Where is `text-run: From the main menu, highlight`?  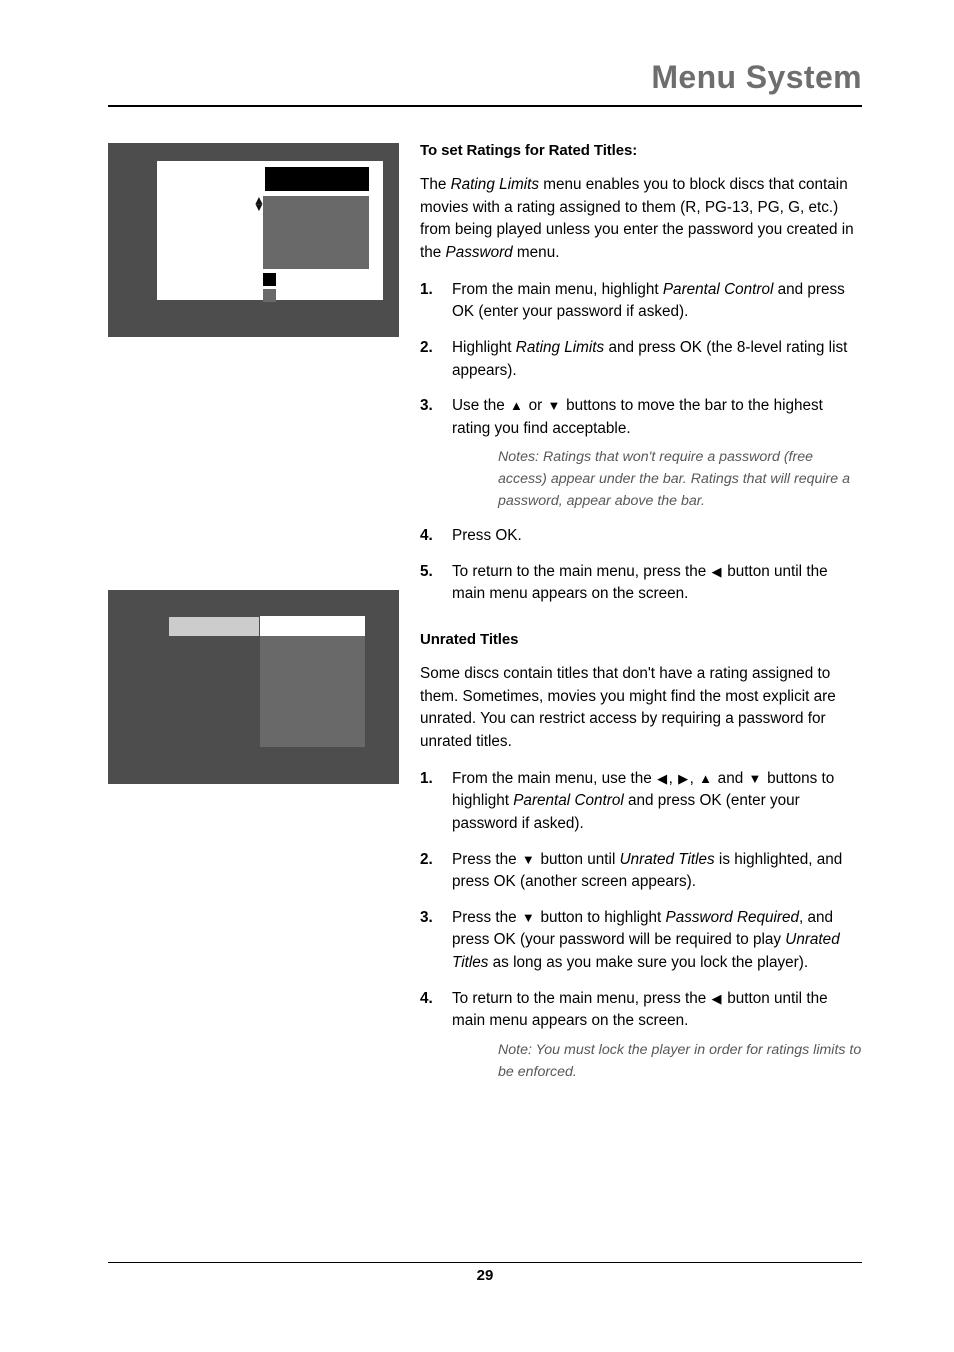 text-run: From the main menu, highlight is located at coordinates (557, 289).